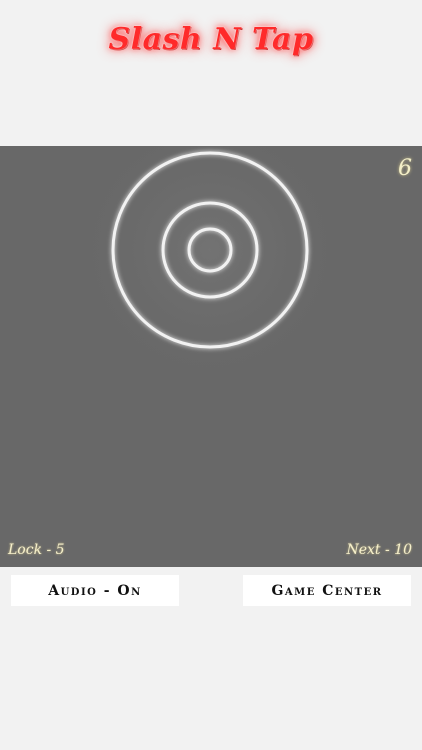 The height and width of the screenshot is (750, 422). I want to click on game-center-button: Game Center, so click(327, 590).